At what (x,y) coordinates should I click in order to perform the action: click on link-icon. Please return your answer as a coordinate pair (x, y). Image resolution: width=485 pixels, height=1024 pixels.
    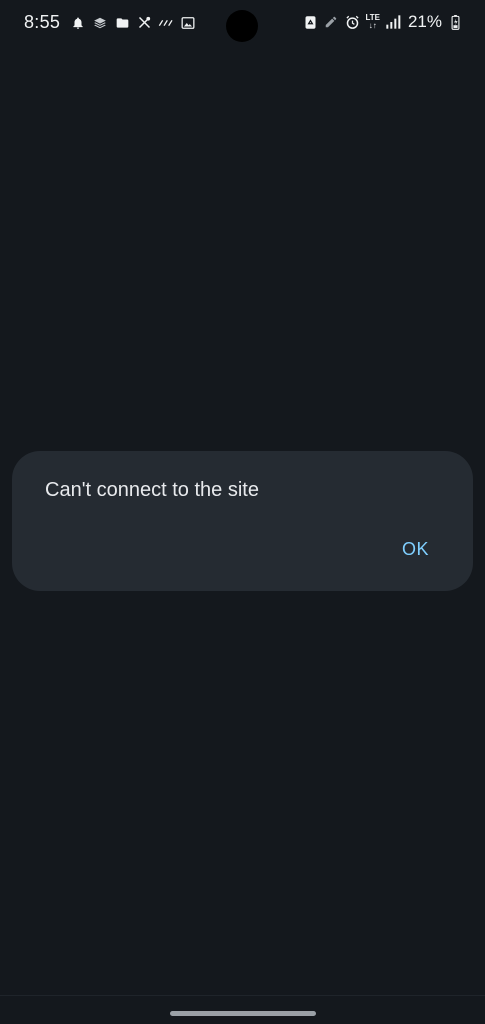
    Looking at the image, I should click on (166, 23).